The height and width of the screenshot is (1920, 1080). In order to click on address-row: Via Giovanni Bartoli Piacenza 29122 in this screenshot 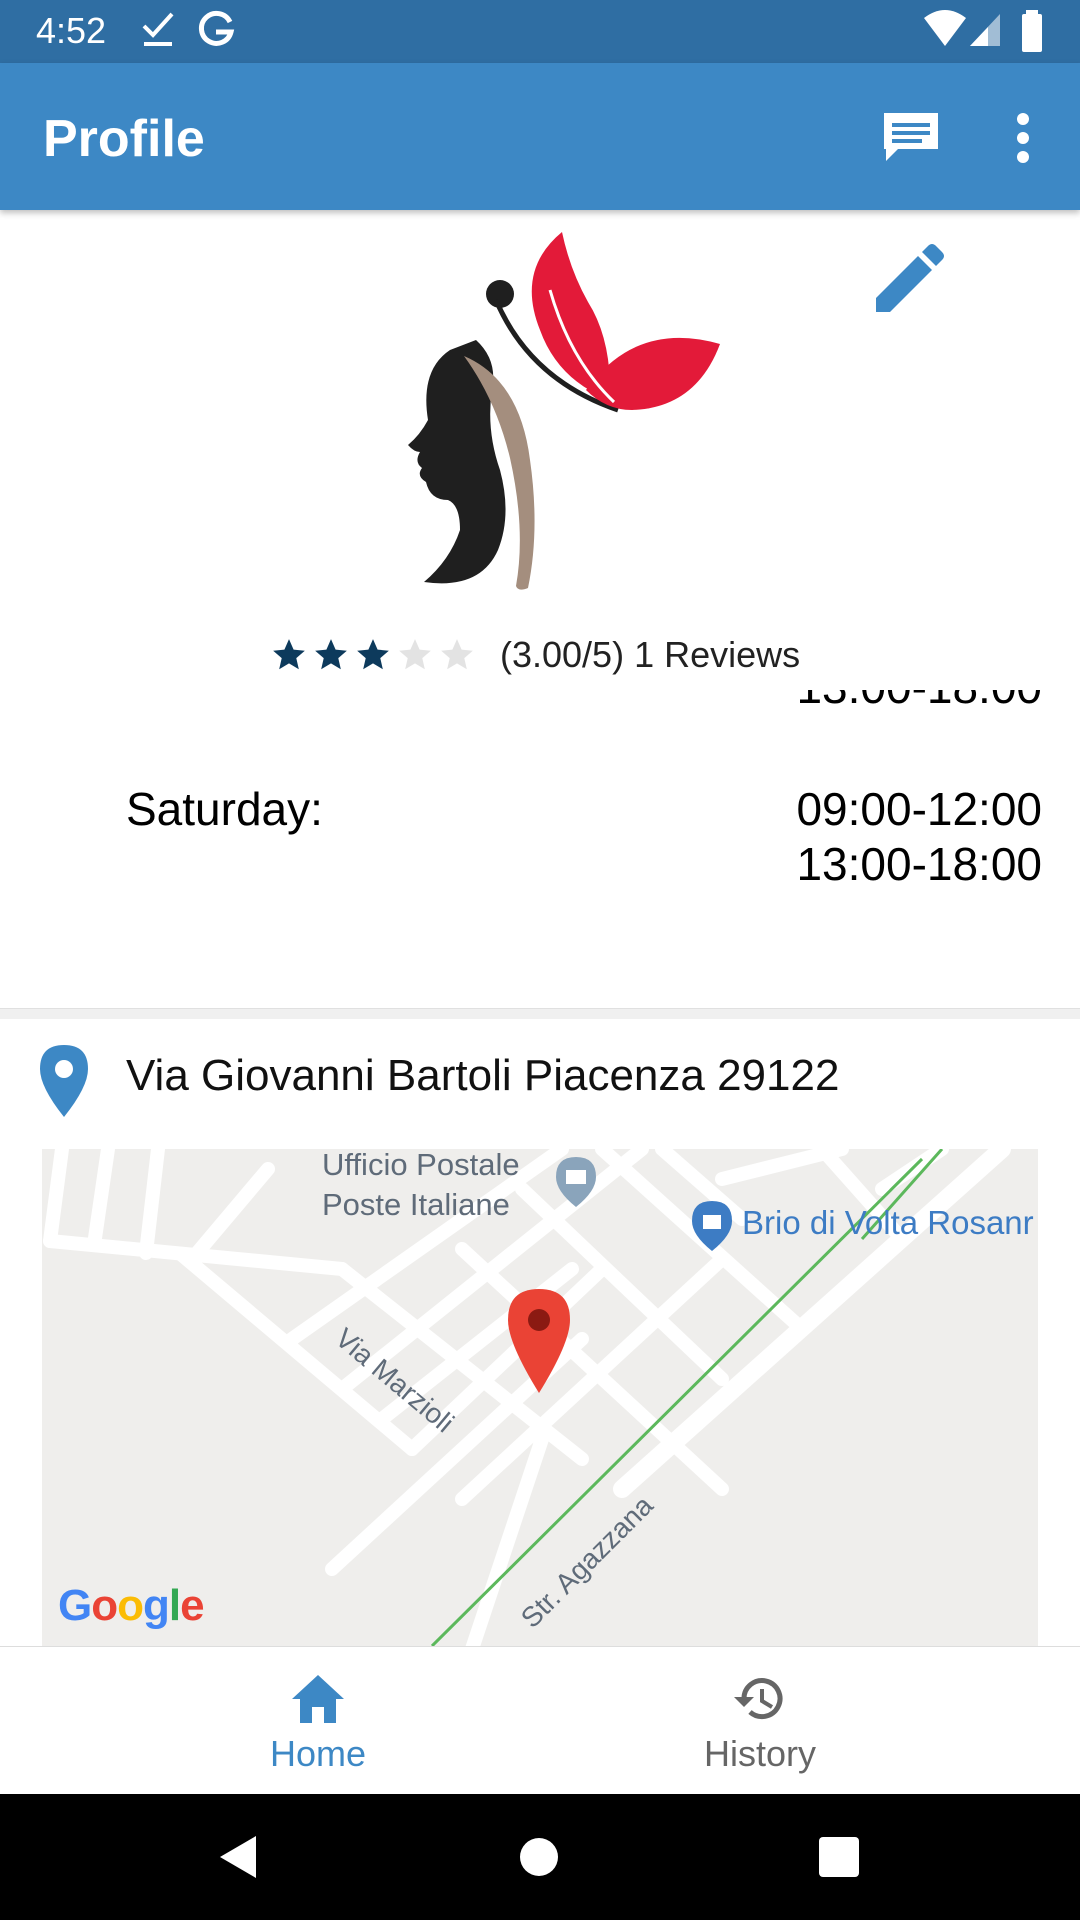, I will do `click(540, 1084)`.